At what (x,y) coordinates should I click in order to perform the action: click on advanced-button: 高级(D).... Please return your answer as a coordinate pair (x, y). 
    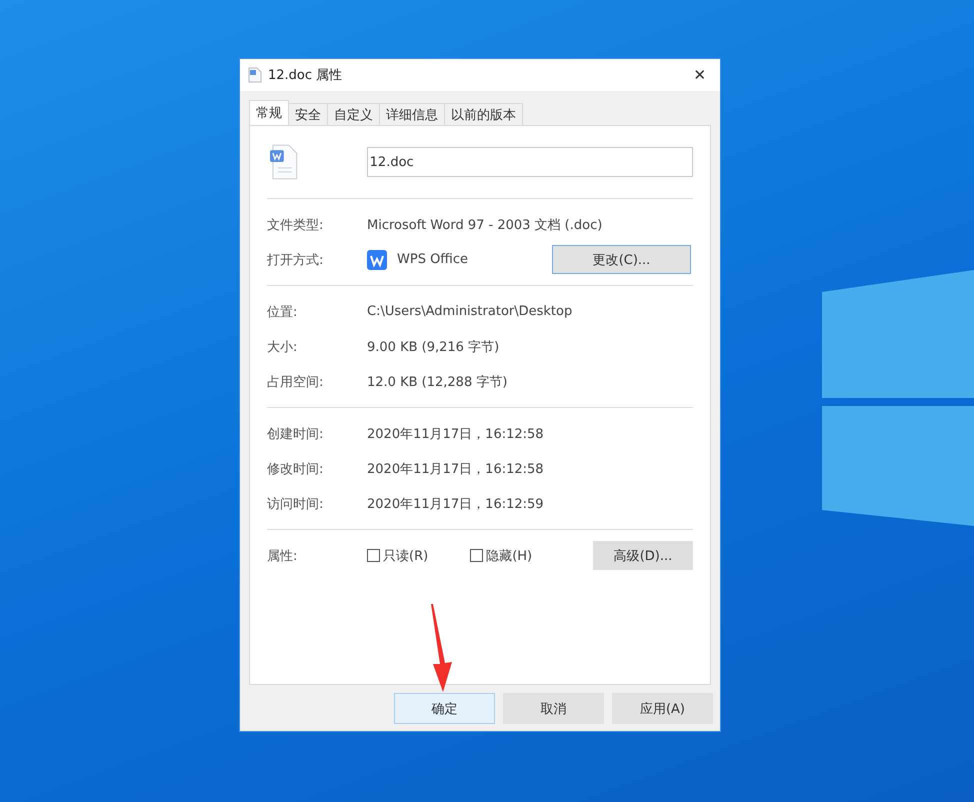
    Looking at the image, I should click on (643, 555).